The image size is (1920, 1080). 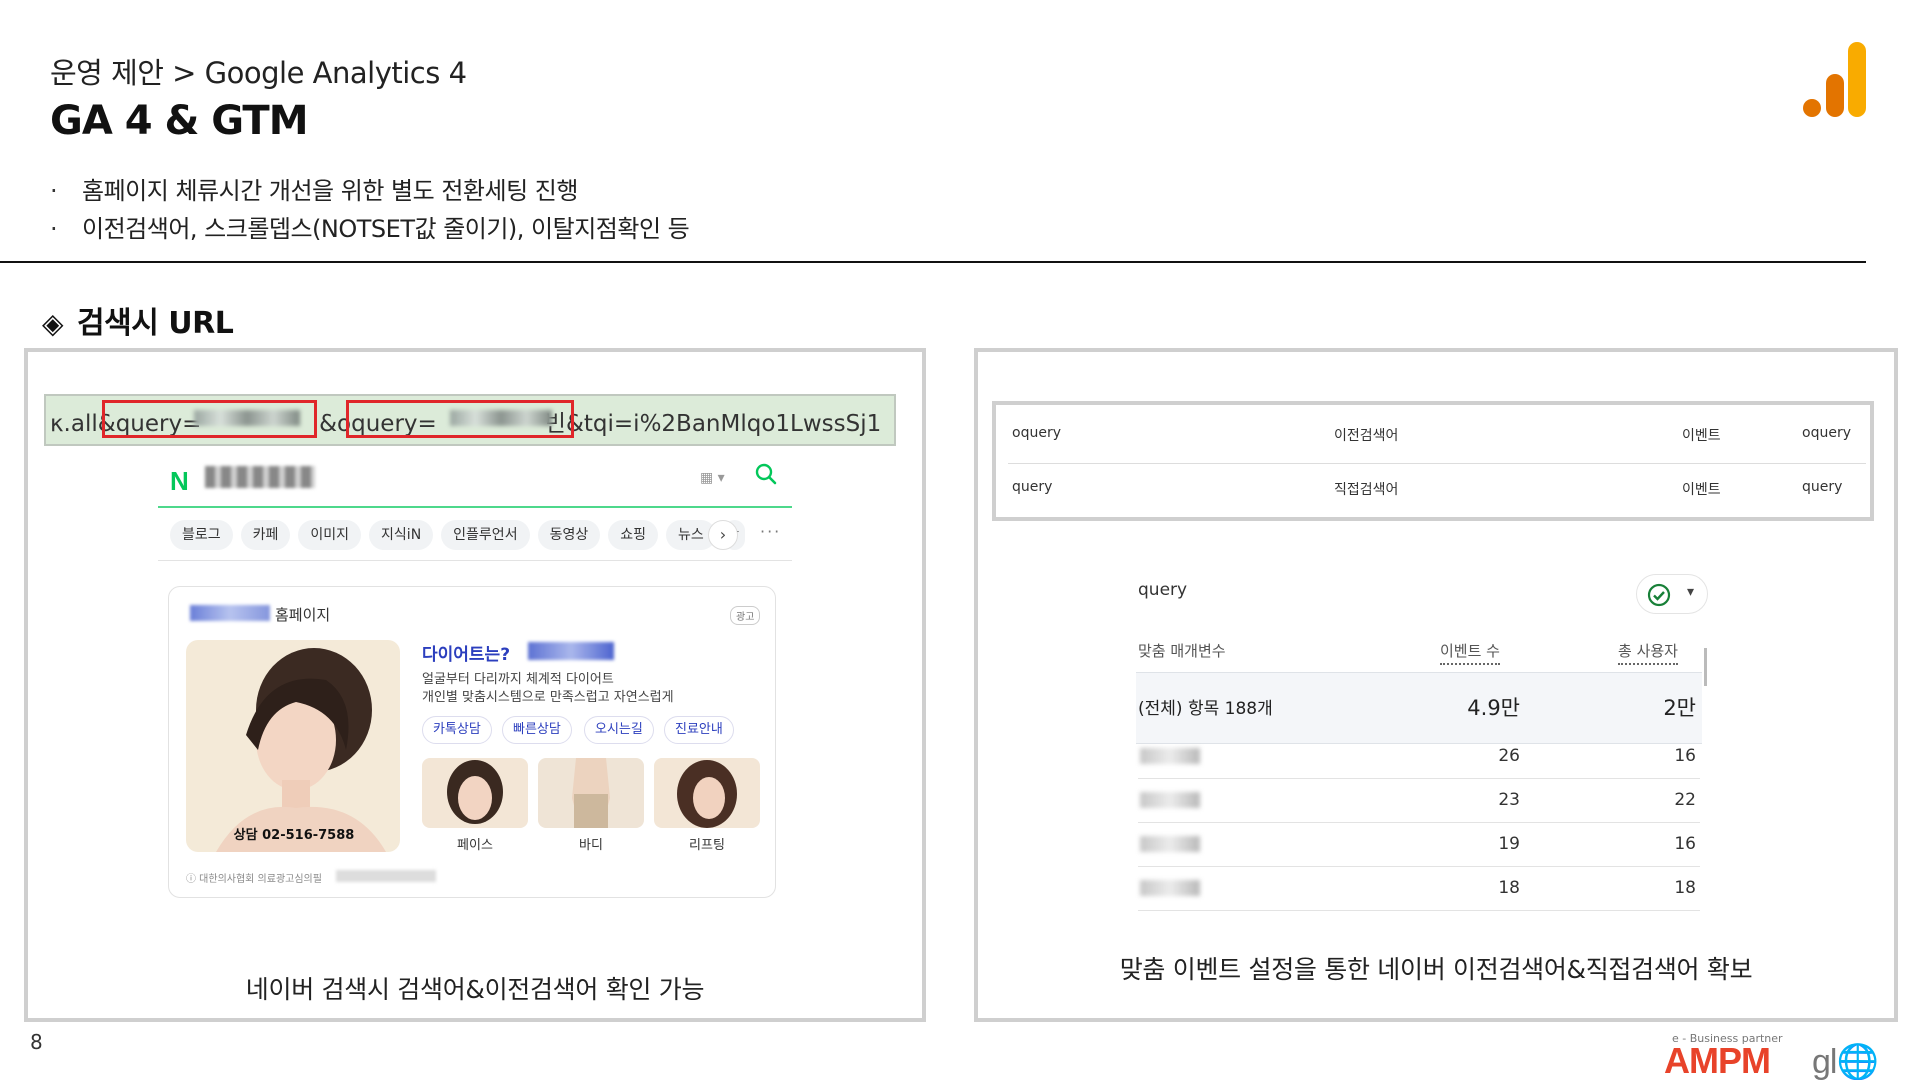 I want to click on naver-search-underline, so click(x=475, y=507).